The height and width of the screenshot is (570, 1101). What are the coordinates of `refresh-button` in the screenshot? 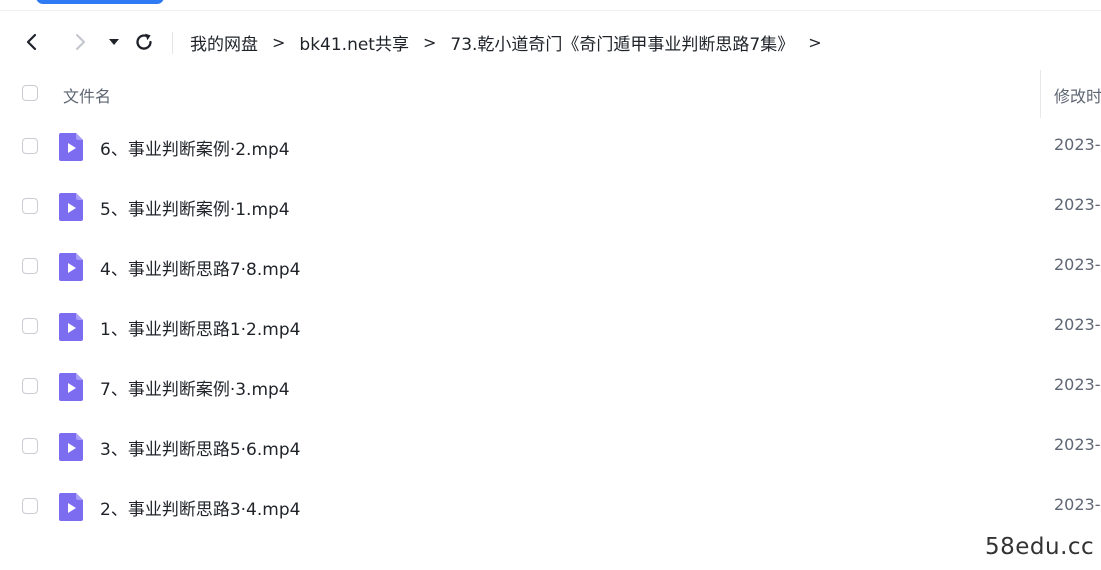 It's located at (144, 42).